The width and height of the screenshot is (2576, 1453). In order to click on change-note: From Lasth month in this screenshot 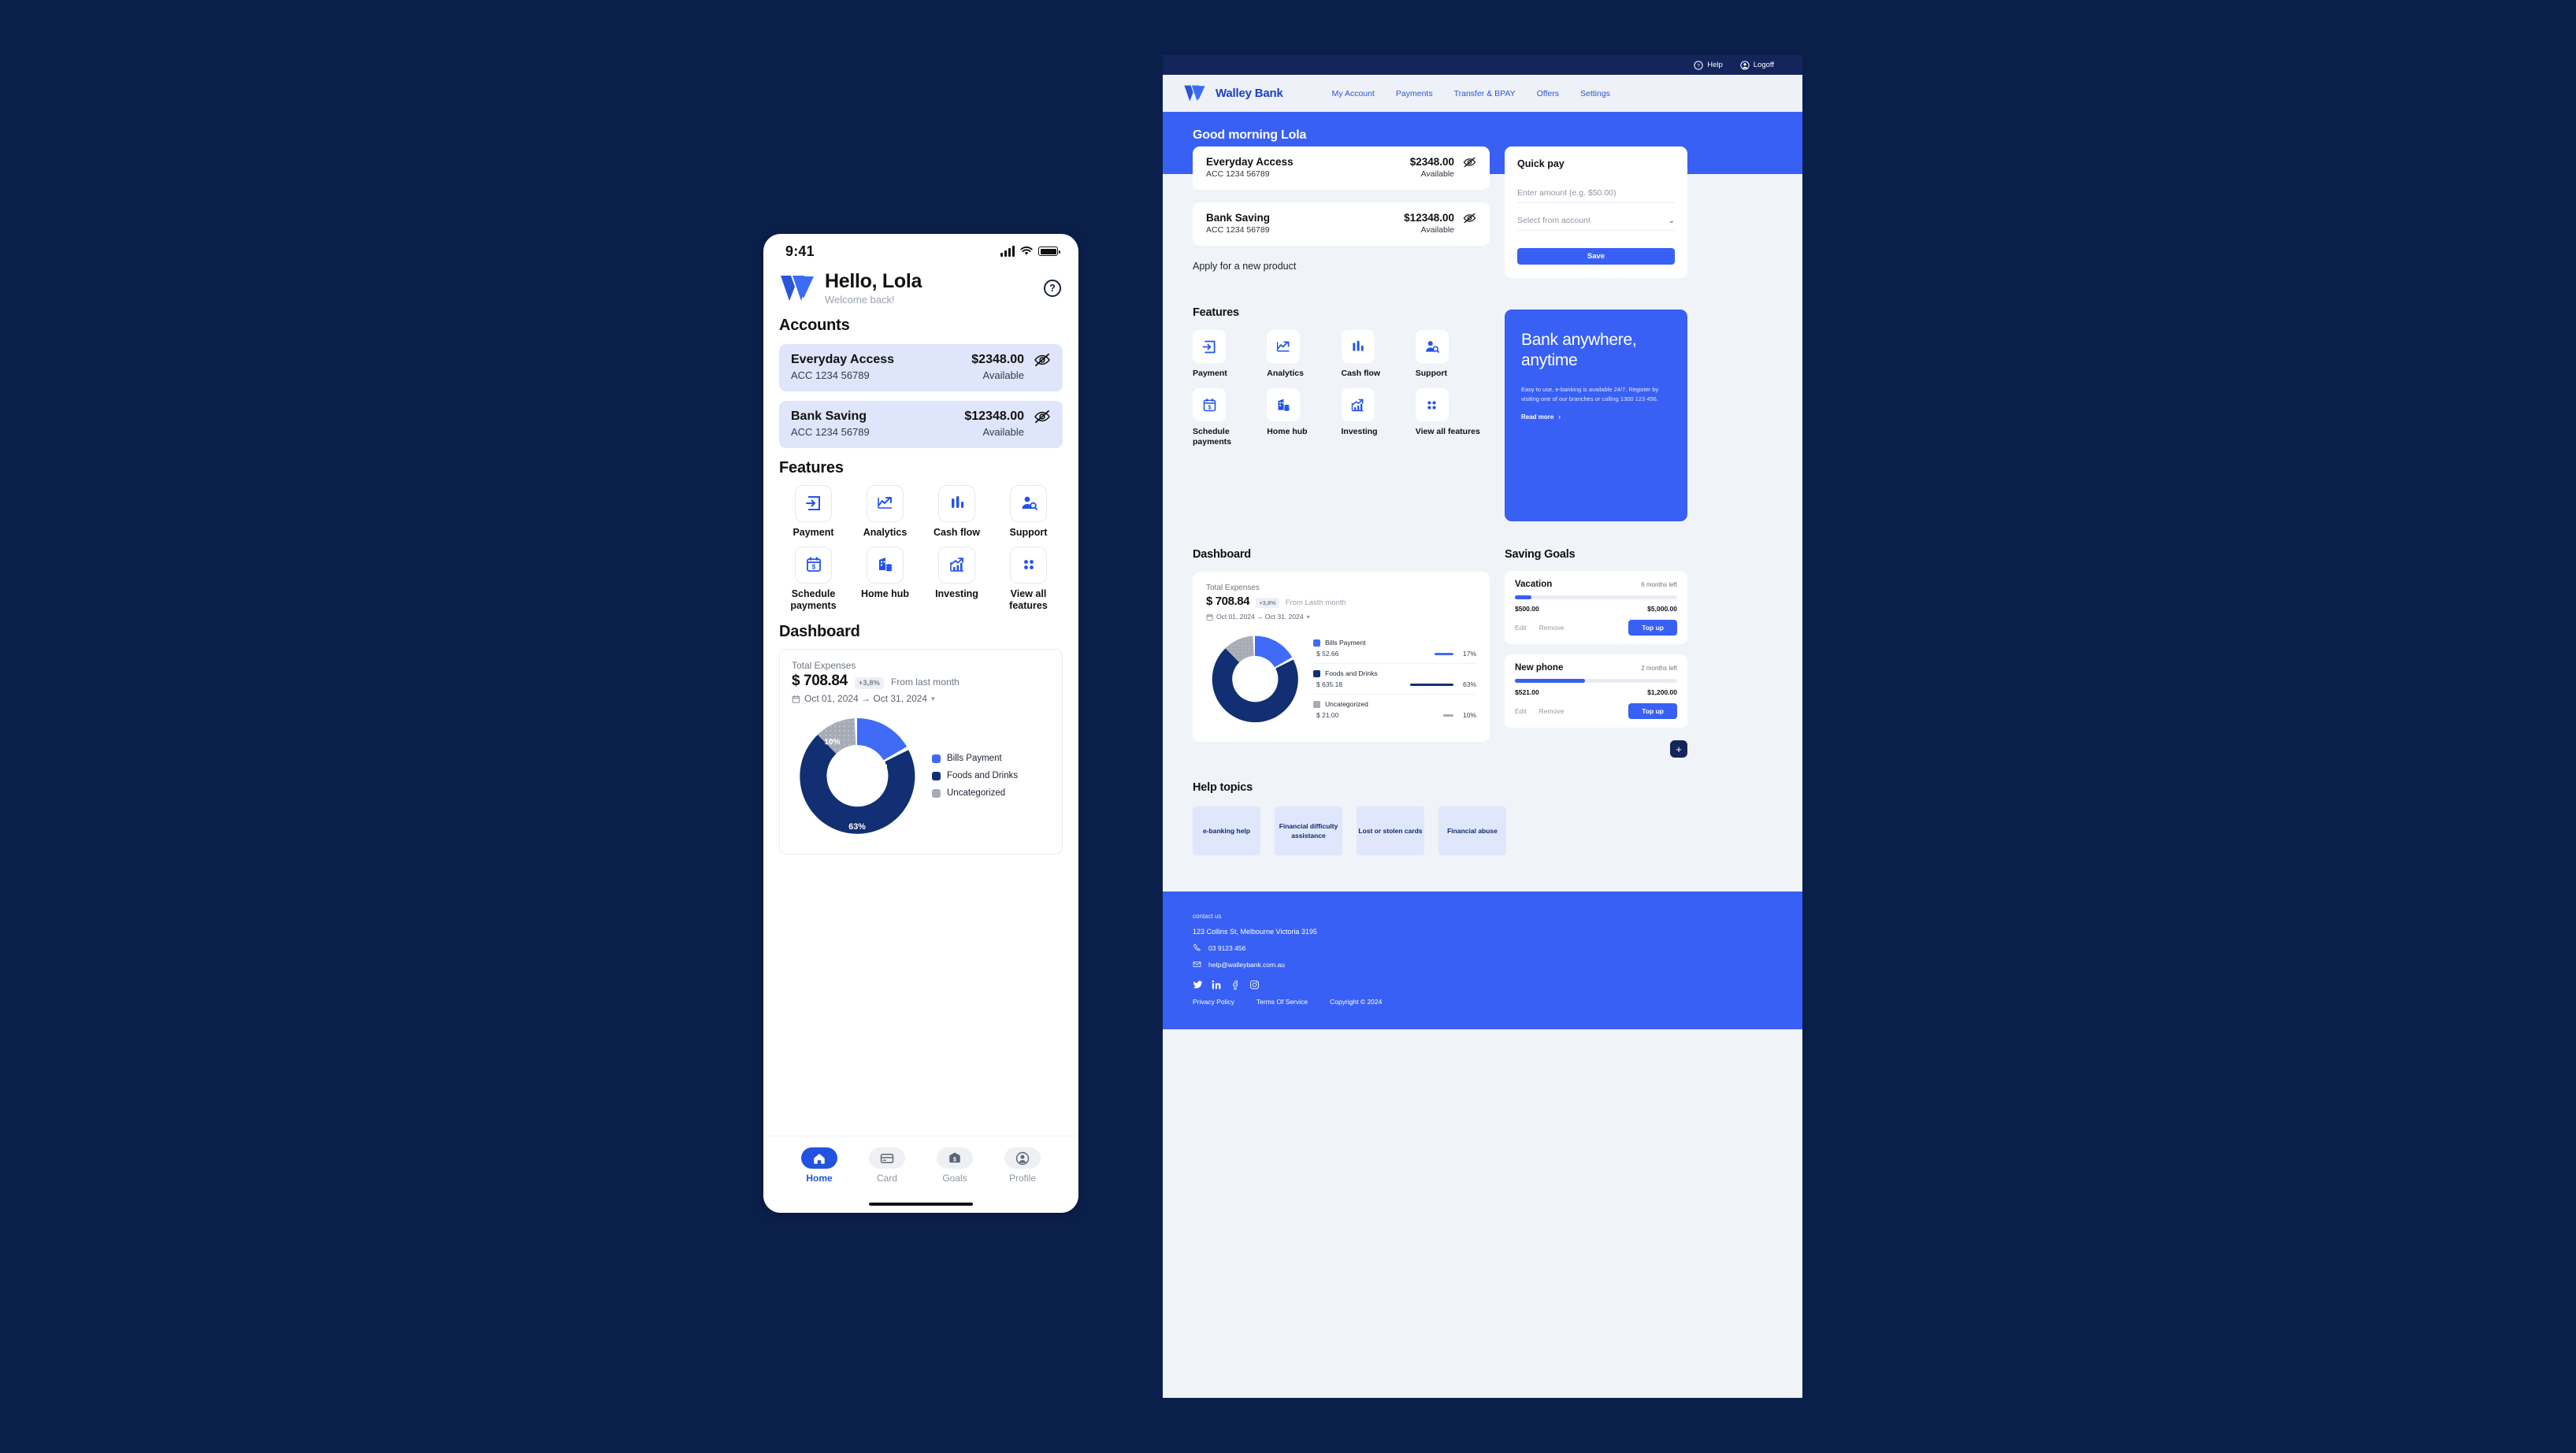, I will do `click(1315, 603)`.